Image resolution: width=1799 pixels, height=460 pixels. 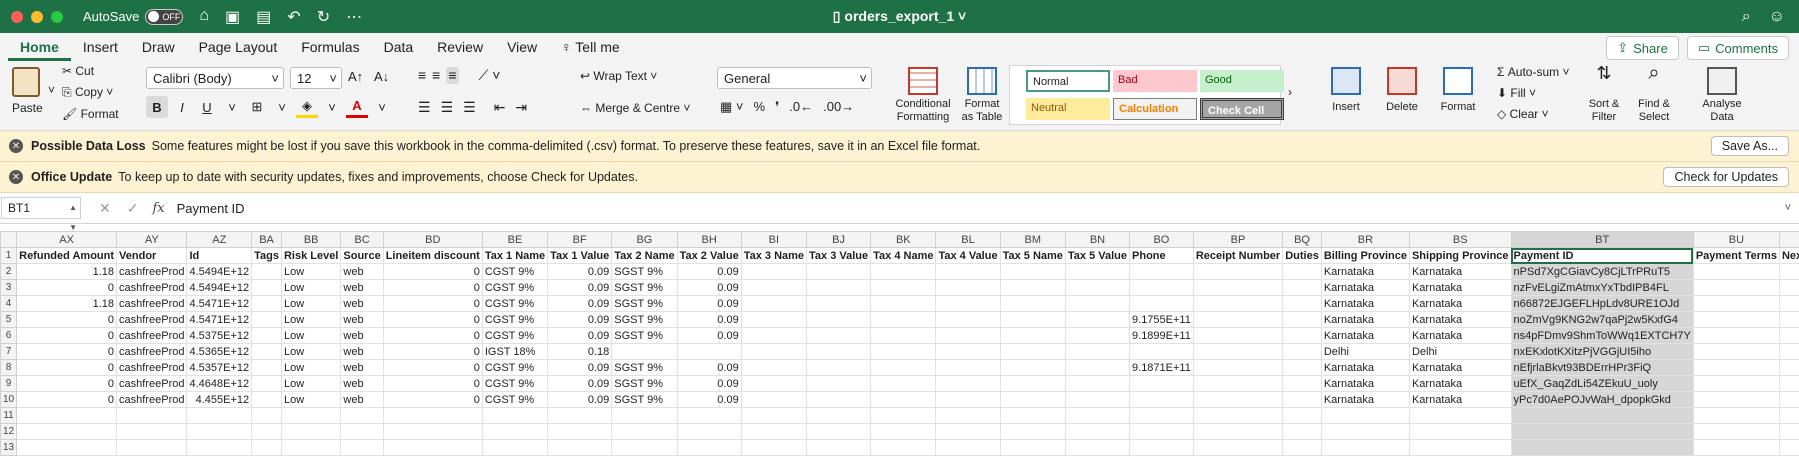 I want to click on cell-bo8: 9.1871E+11, so click(x=1161, y=367).